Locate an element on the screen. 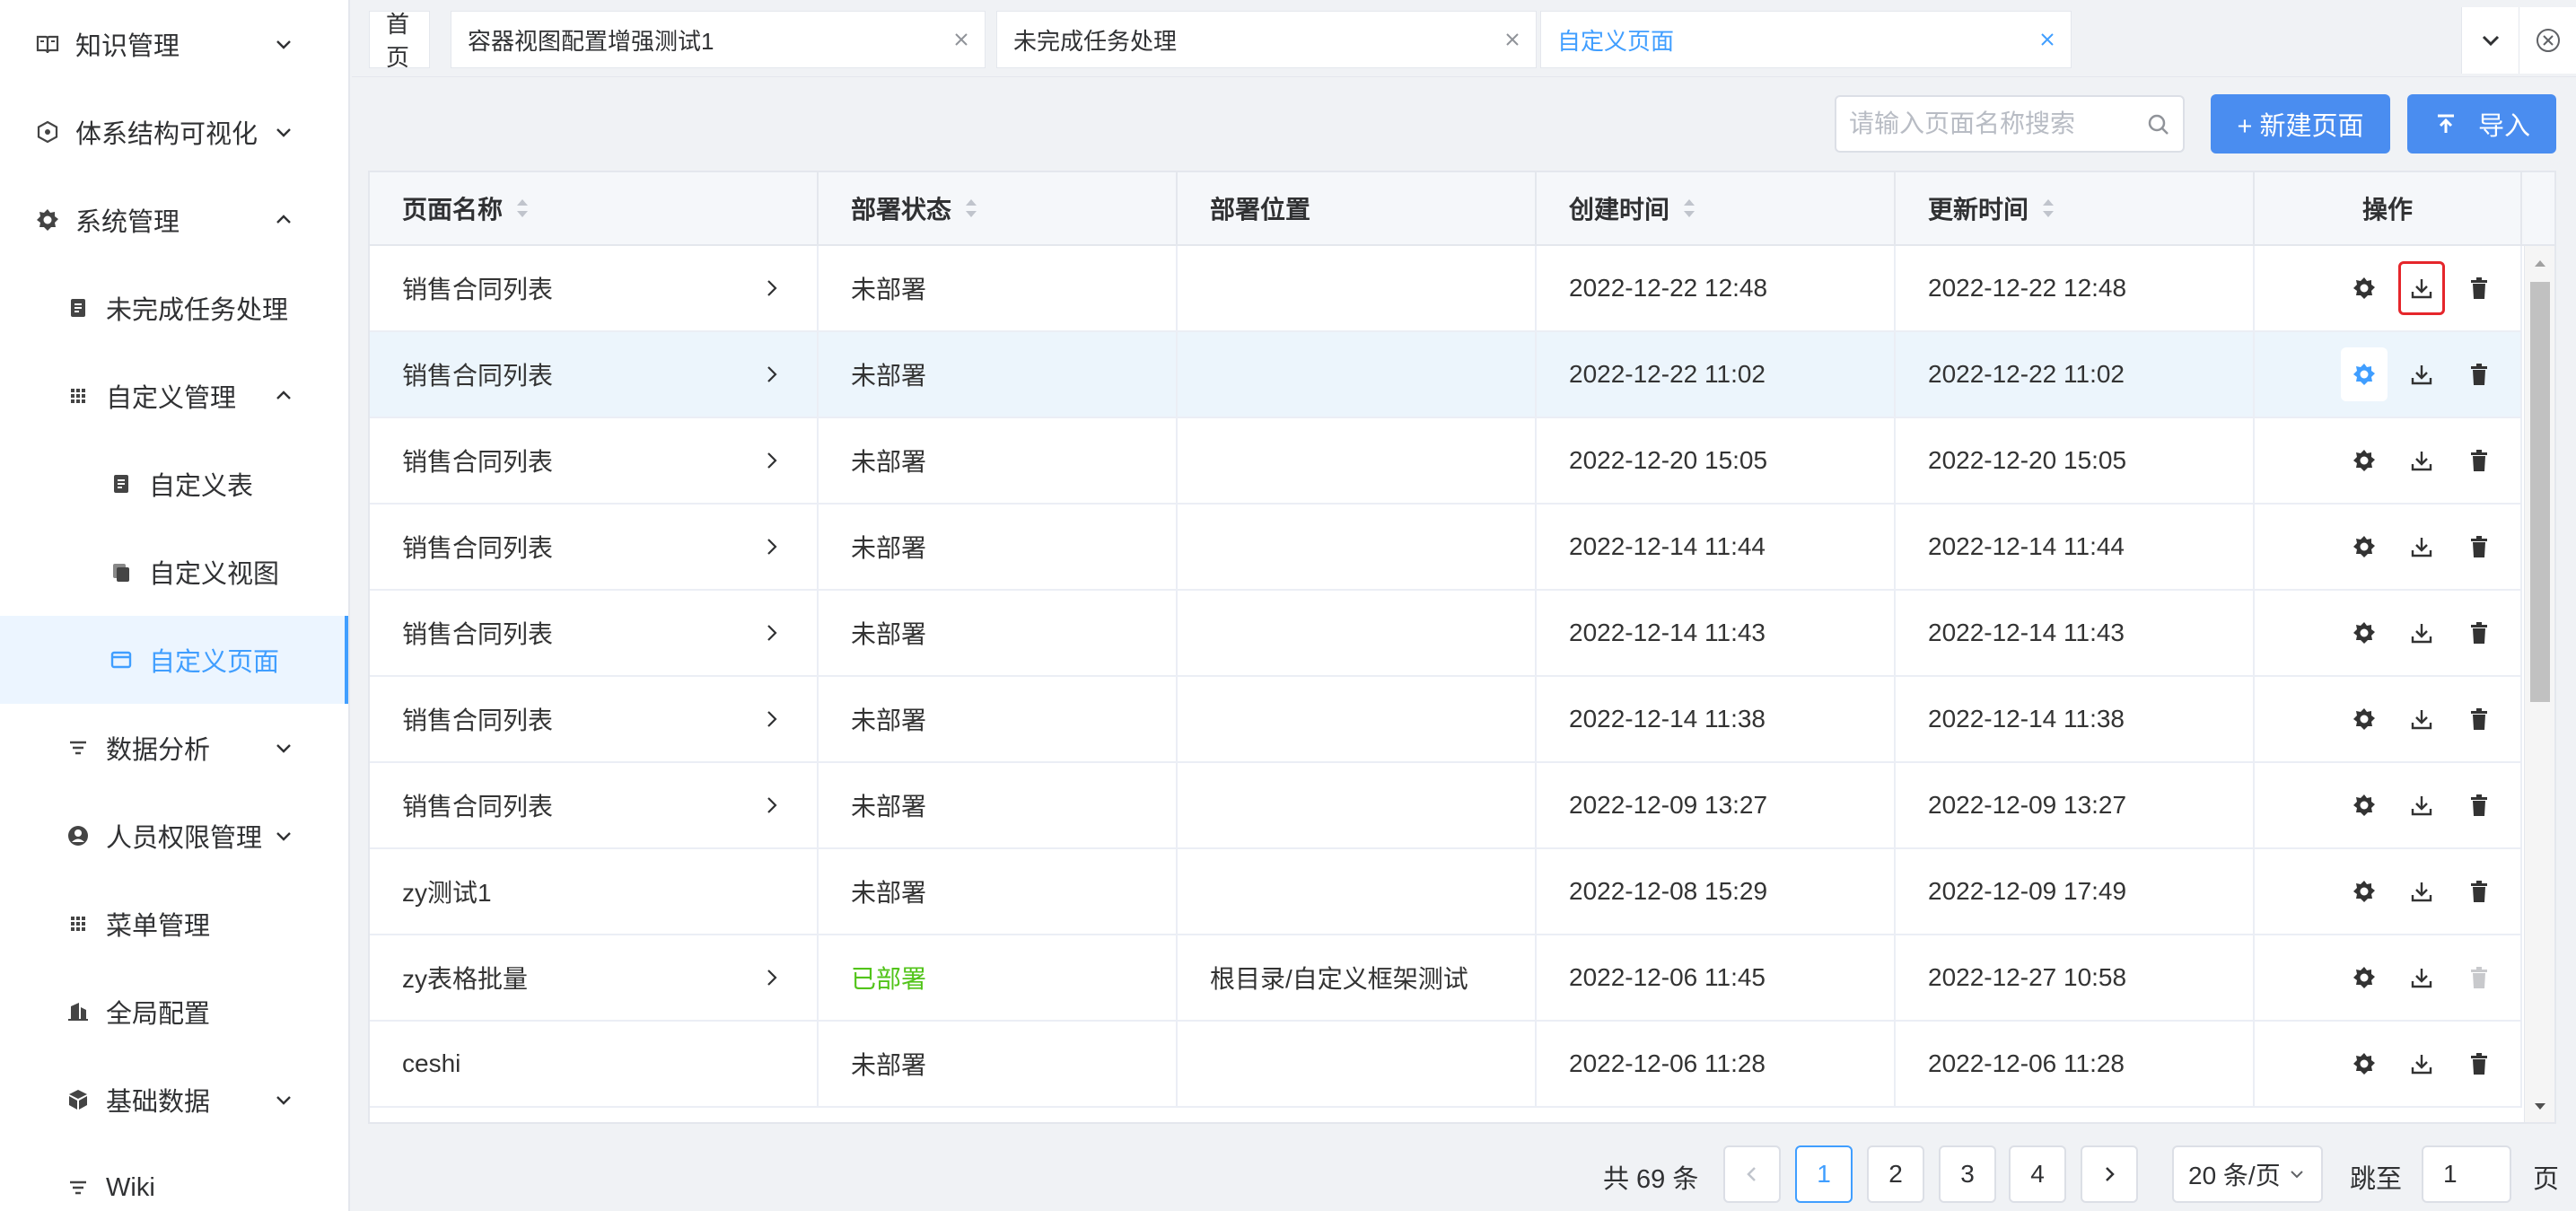 This screenshot has width=2576, height=1211. column-header-name: 页面名称 is located at coordinates (594, 208).